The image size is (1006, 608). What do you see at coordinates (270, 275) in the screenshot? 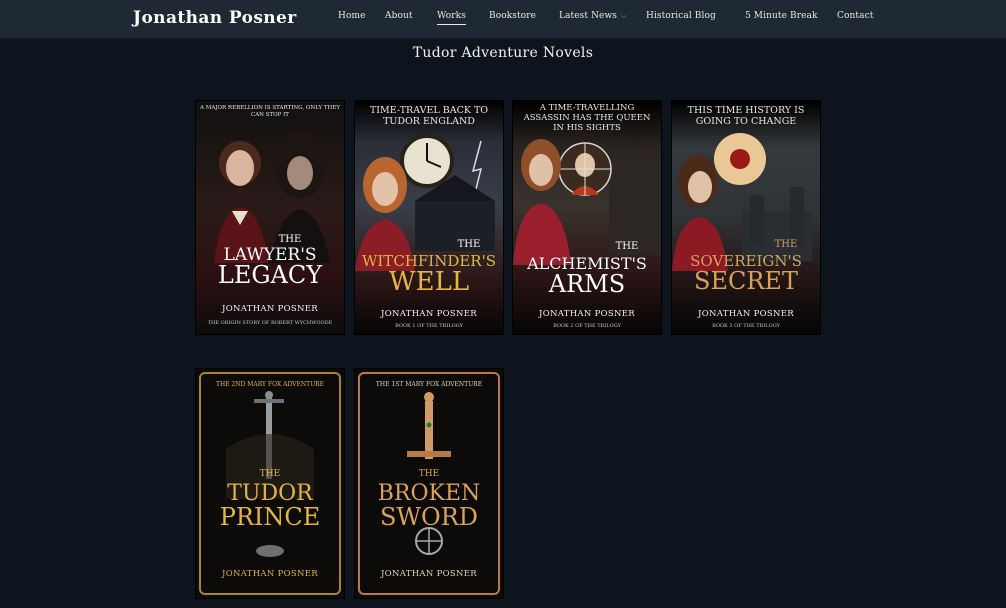
I see `book-title-line-2: Legacy` at bounding box center [270, 275].